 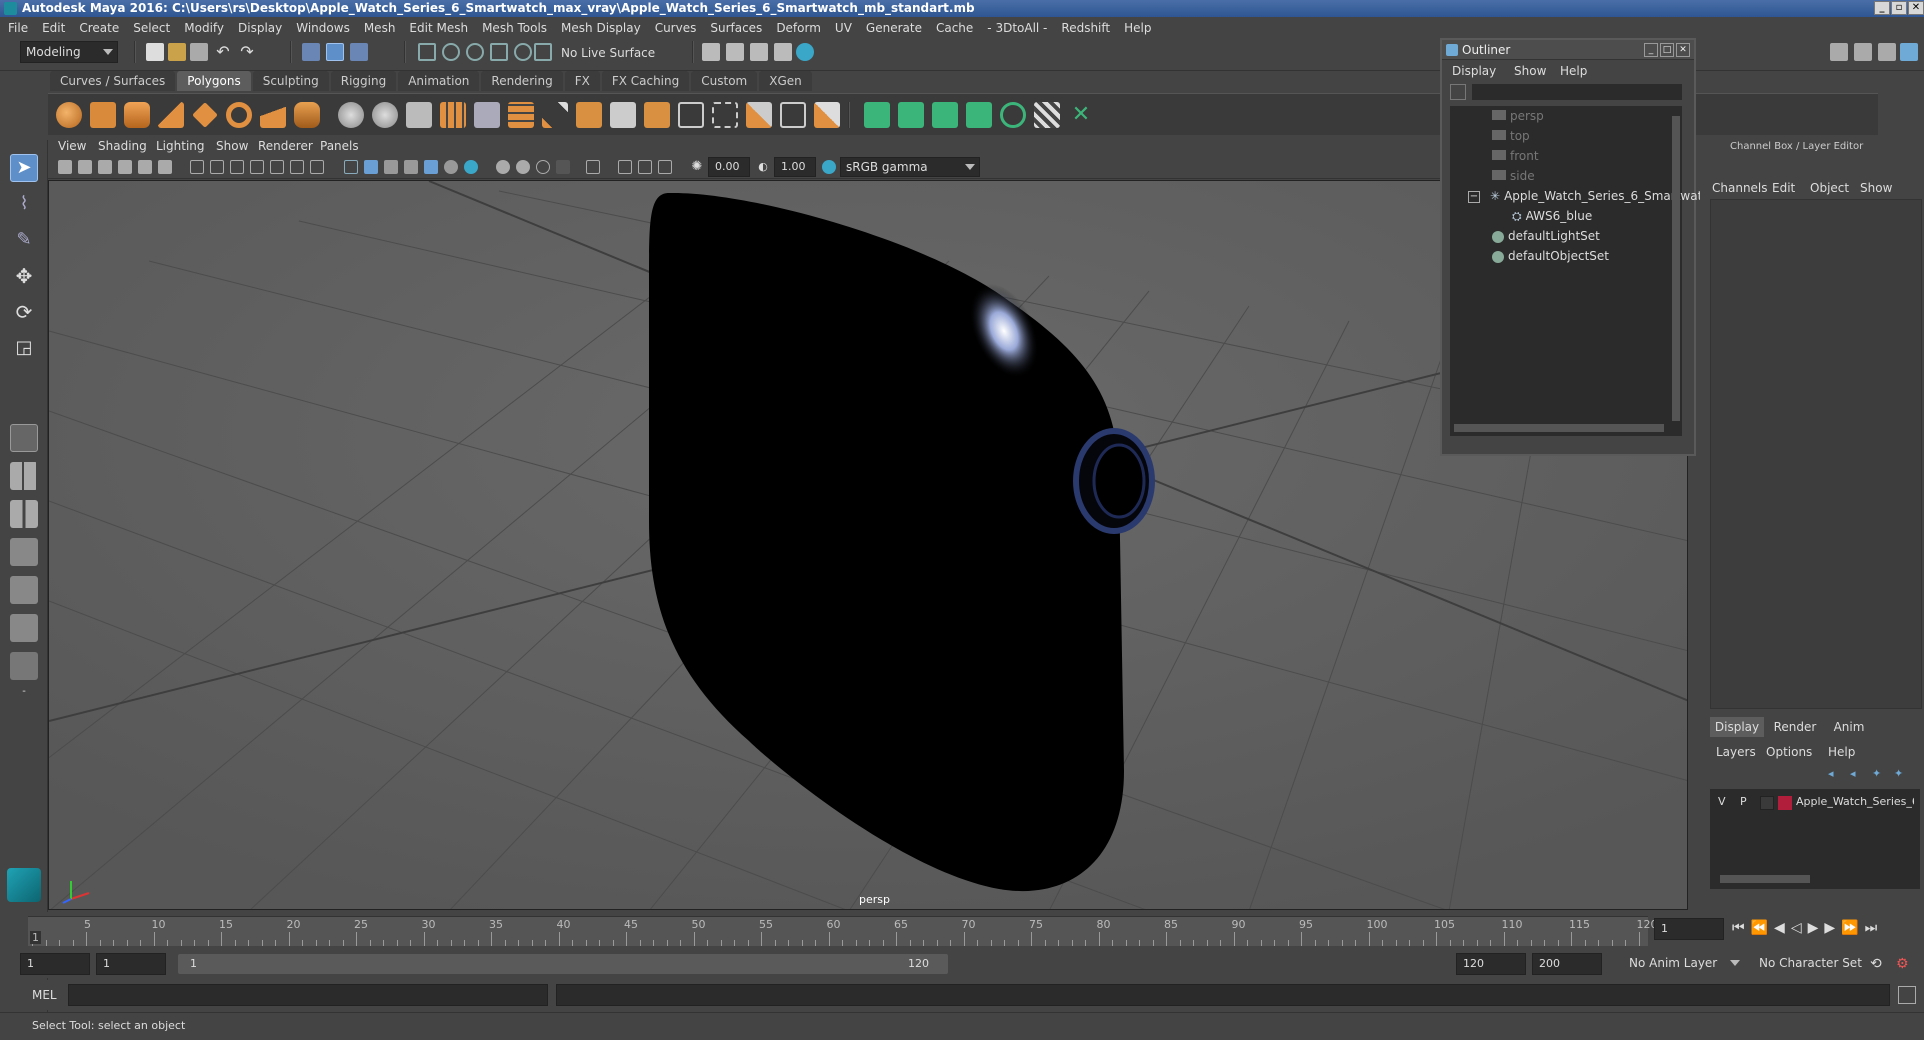 What do you see at coordinates (1550, 256) in the screenshot?
I see `outliner-item: defaultObjectSet` at bounding box center [1550, 256].